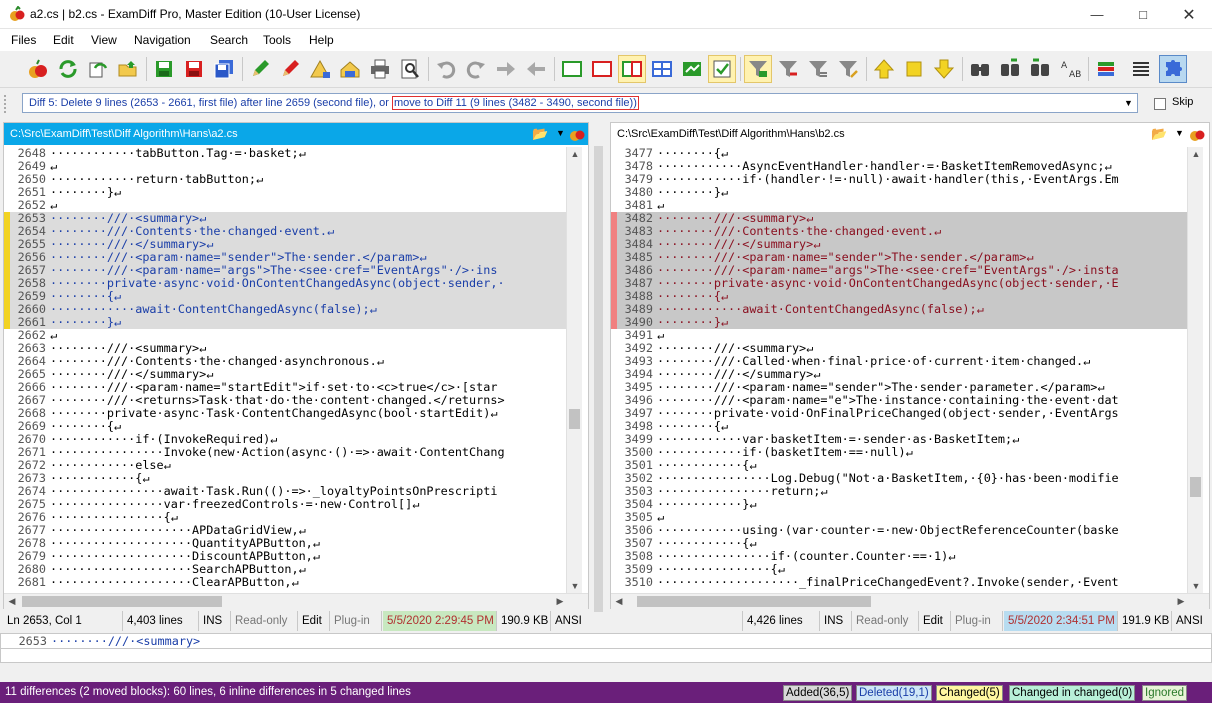 This screenshot has width=1212, height=703. Describe the element at coordinates (229, 40) in the screenshot. I see `menu-search: Search` at that location.